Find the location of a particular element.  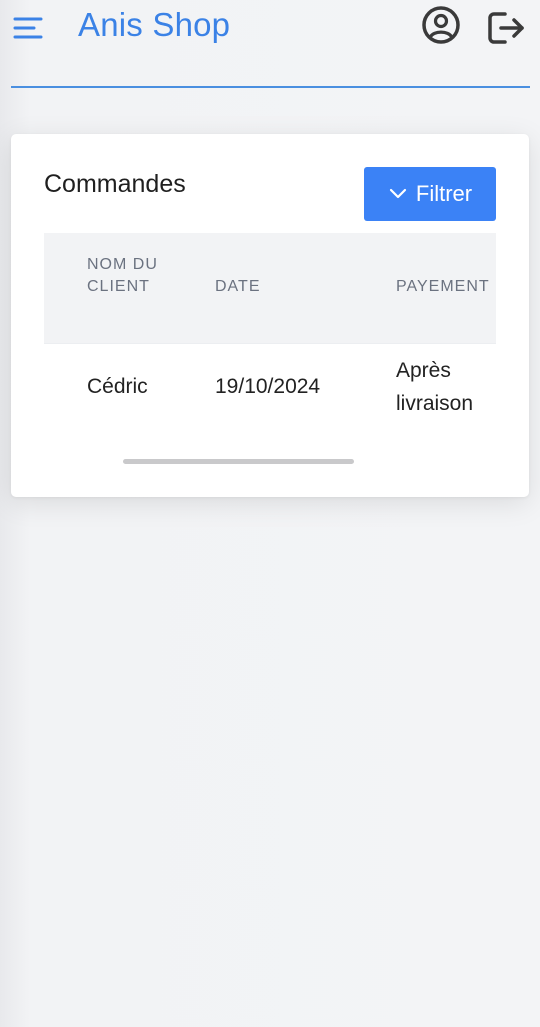

header-divider is located at coordinates (270, 87).